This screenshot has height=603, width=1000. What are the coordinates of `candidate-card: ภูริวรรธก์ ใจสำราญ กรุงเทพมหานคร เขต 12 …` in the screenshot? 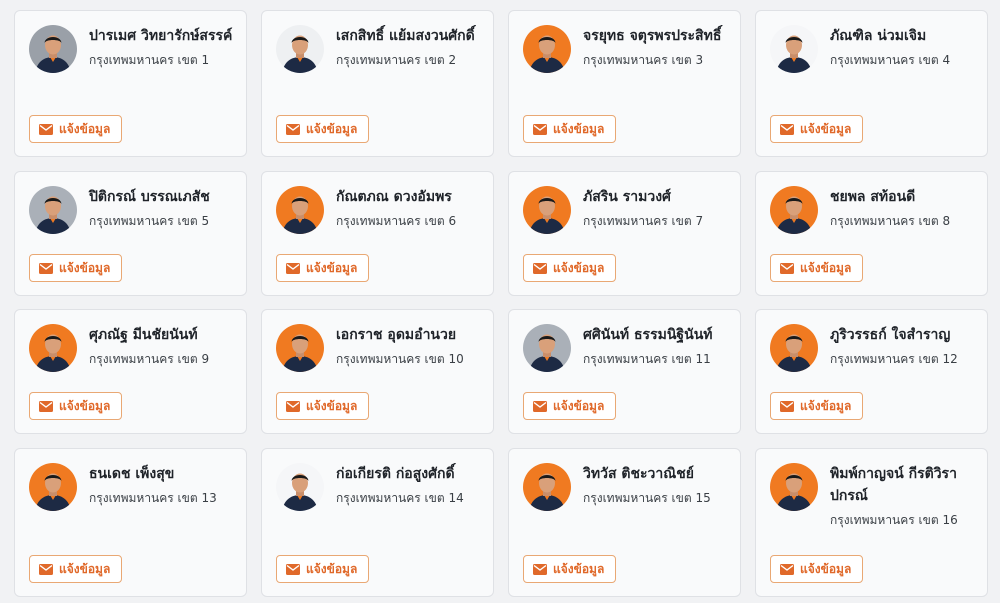 It's located at (871, 371).